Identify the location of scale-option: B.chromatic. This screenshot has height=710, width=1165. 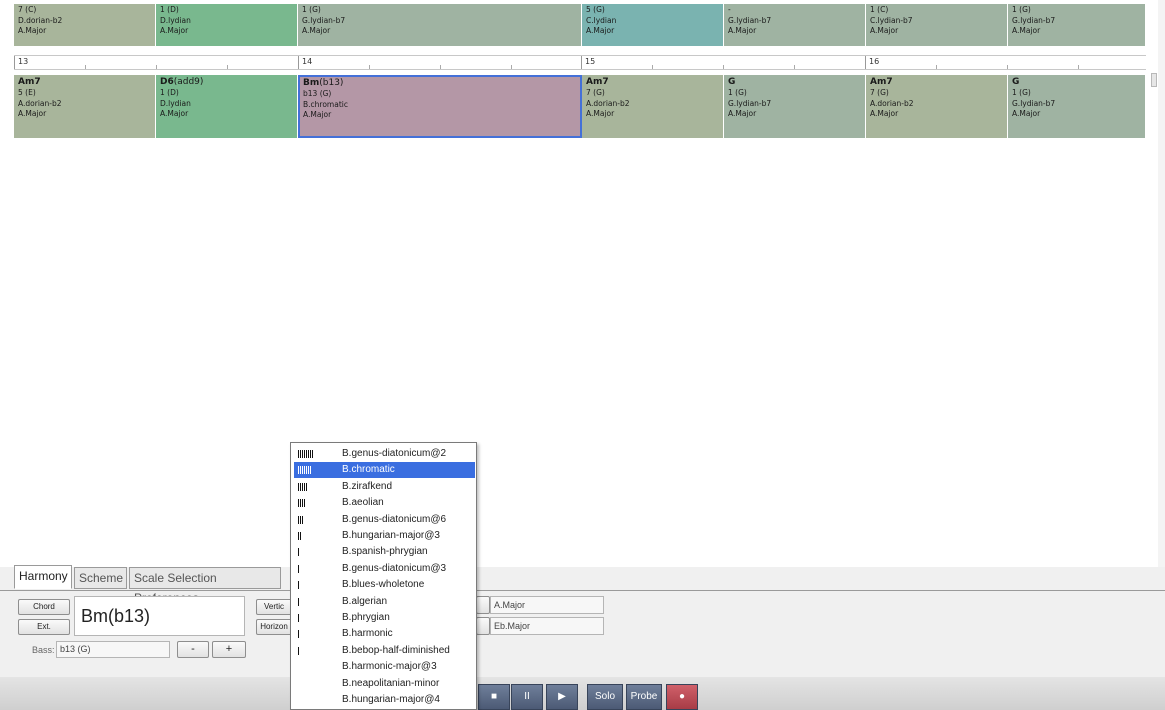
(384, 470).